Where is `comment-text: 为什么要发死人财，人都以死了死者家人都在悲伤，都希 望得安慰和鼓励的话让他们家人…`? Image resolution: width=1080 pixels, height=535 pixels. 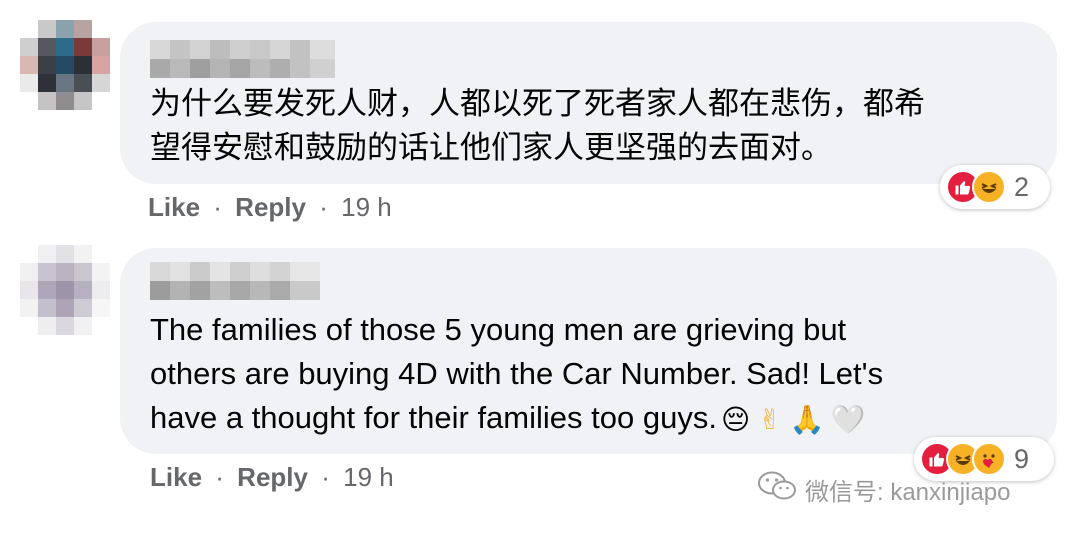
comment-text: 为什么要发死人财，人都以死了死者家人都在悲伤，都希 望得安慰和鼓励的话让他们家人… is located at coordinates (537, 126).